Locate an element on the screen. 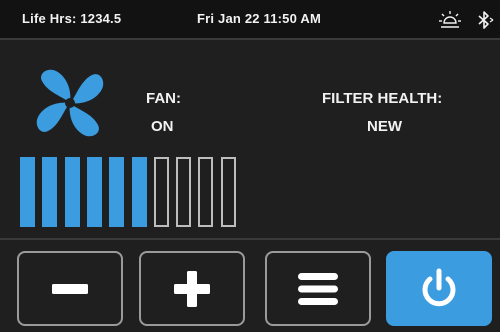 This screenshot has width=500, height=332. life-hours-readout: Life Hrs: 1234.5 is located at coordinates (72, 18).